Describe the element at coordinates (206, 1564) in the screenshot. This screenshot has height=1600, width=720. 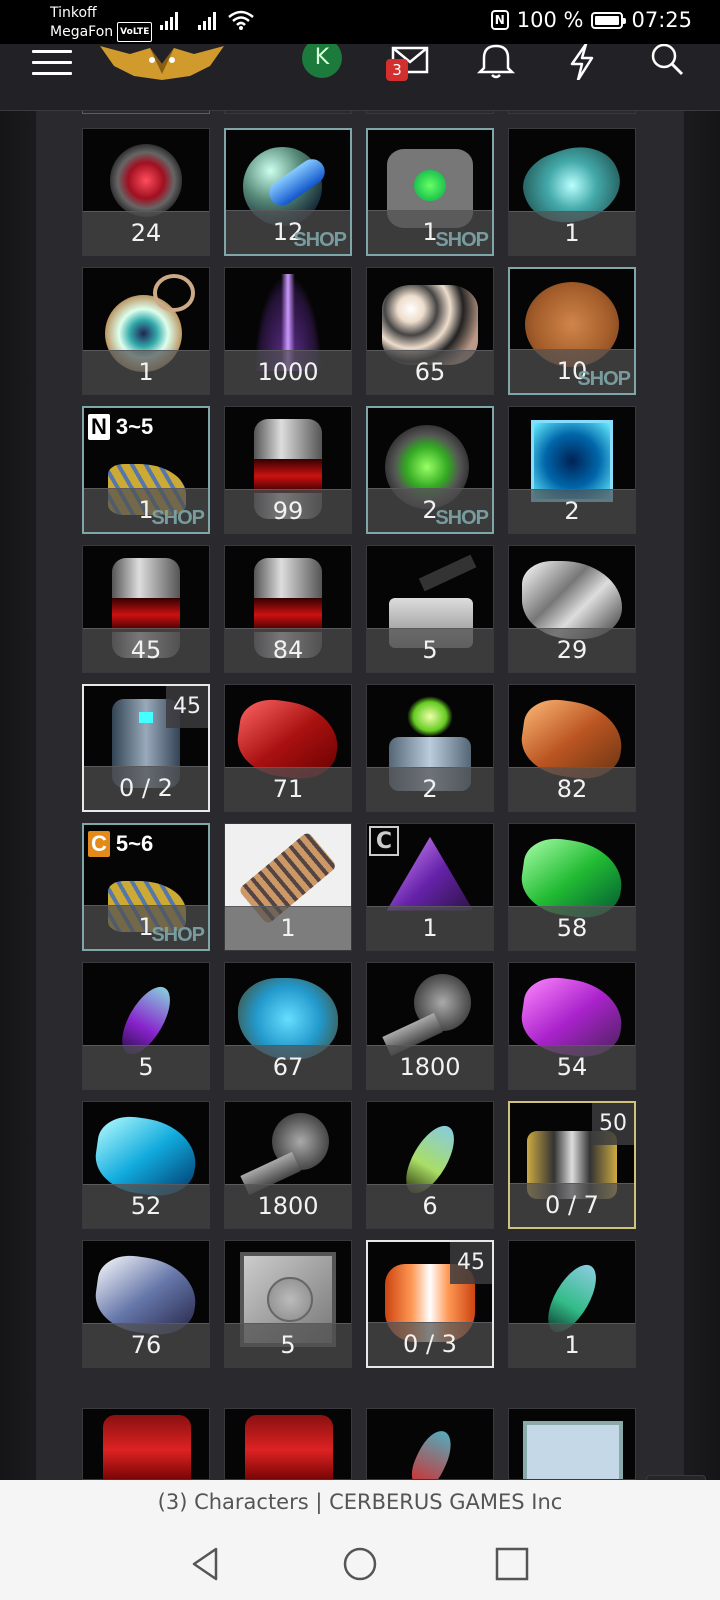
I see `back-icon` at that location.